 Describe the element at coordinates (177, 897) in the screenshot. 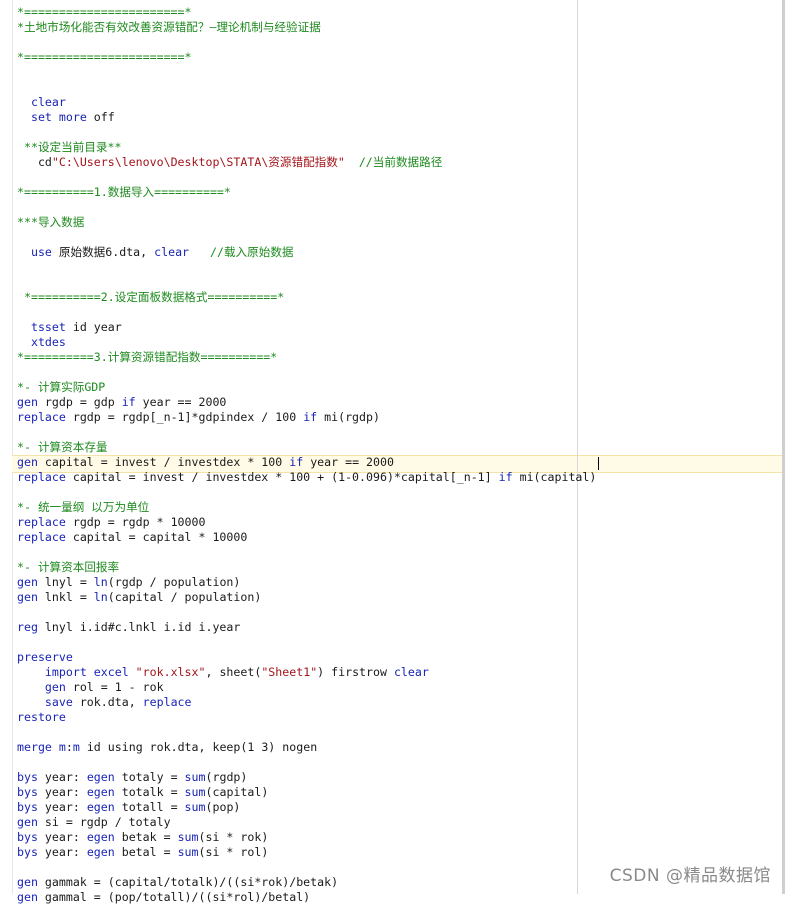

I see `code-token: gammal = (pop/totall)/((si*rol)/betal)` at that location.